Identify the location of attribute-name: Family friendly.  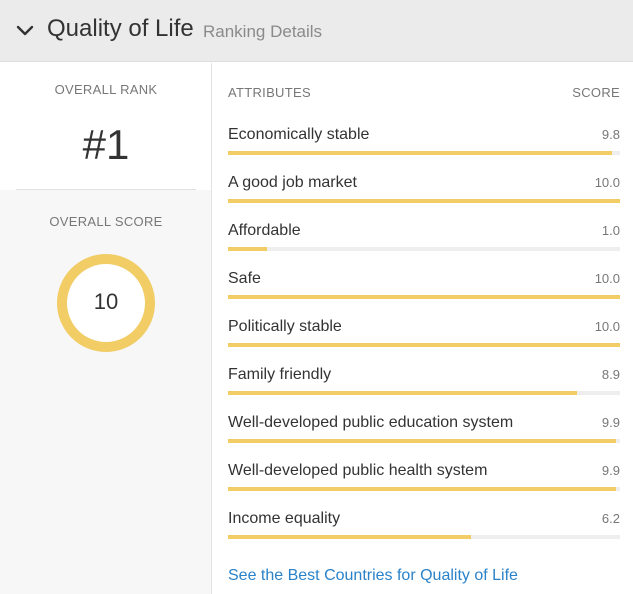
(280, 374).